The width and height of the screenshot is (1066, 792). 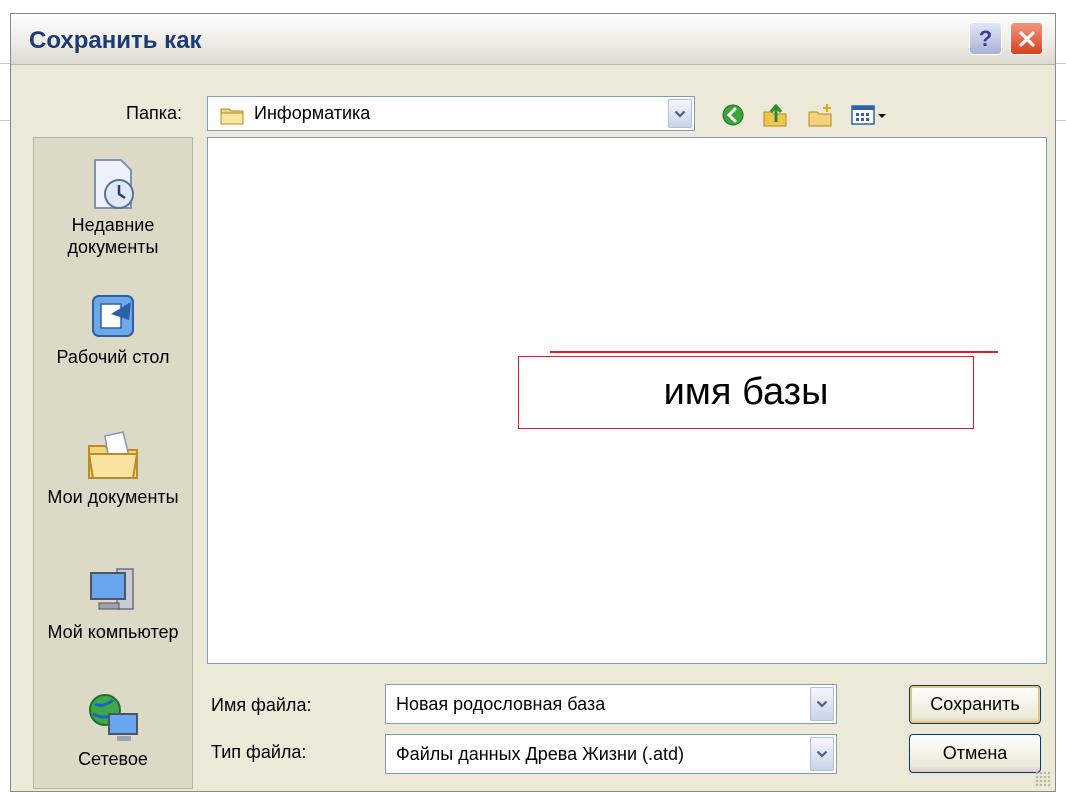 I want to click on title-bar: Сохранить как ?, so click(x=533, y=39).